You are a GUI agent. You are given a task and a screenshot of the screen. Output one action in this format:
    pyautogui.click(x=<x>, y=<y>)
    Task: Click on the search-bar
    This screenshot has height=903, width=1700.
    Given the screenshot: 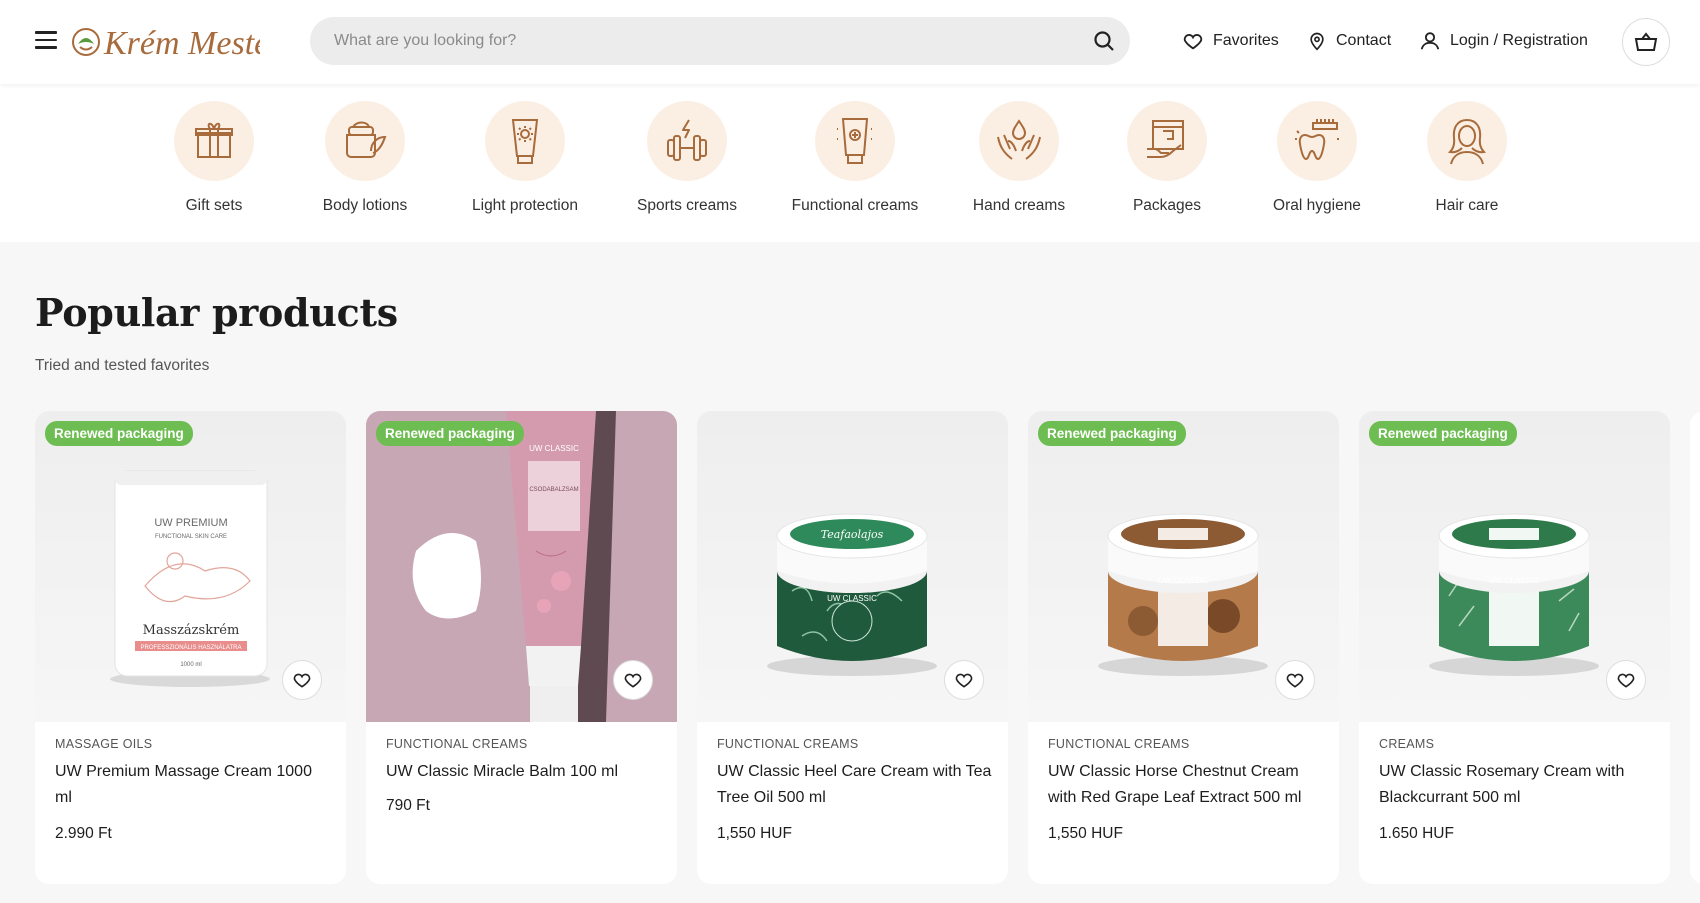 What is the action you would take?
    pyautogui.click(x=720, y=41)
    